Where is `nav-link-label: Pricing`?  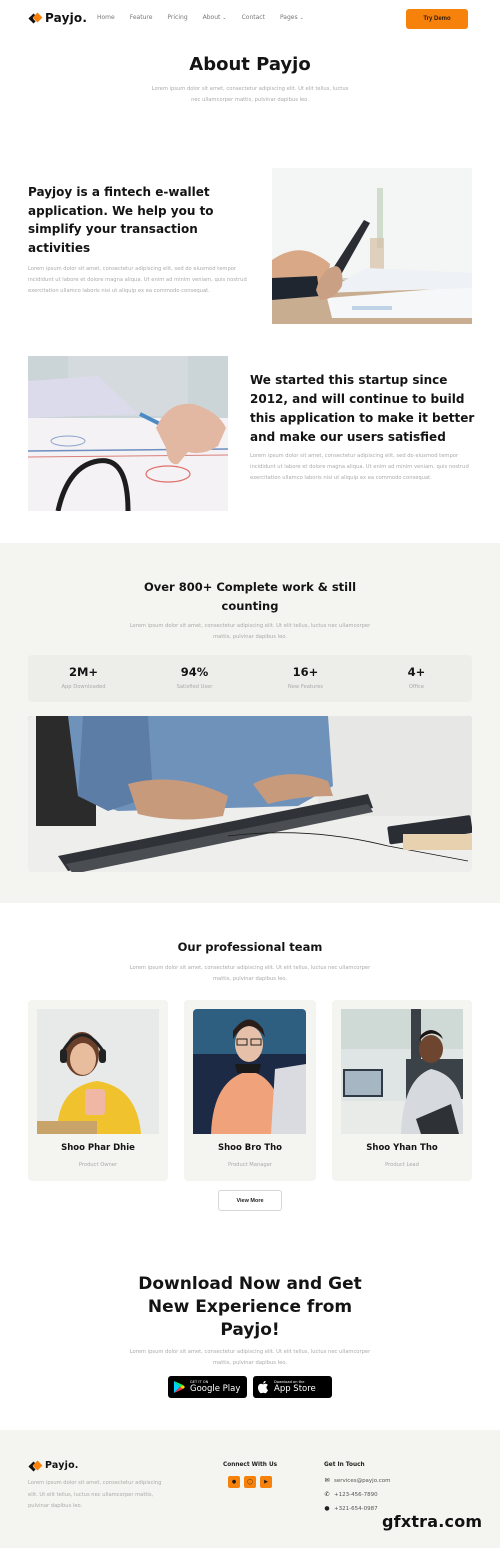
nav-link-label: Pricing is located at coordinates (177, 17).